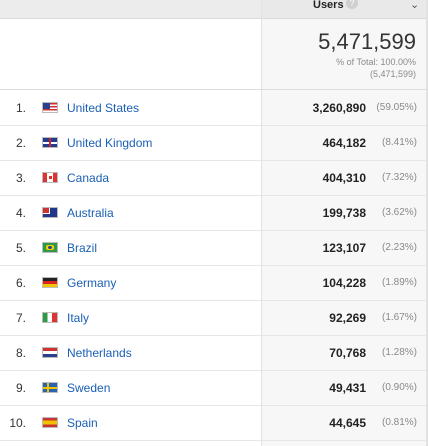  I want to click on country-link: Spain, so click(82, 423).